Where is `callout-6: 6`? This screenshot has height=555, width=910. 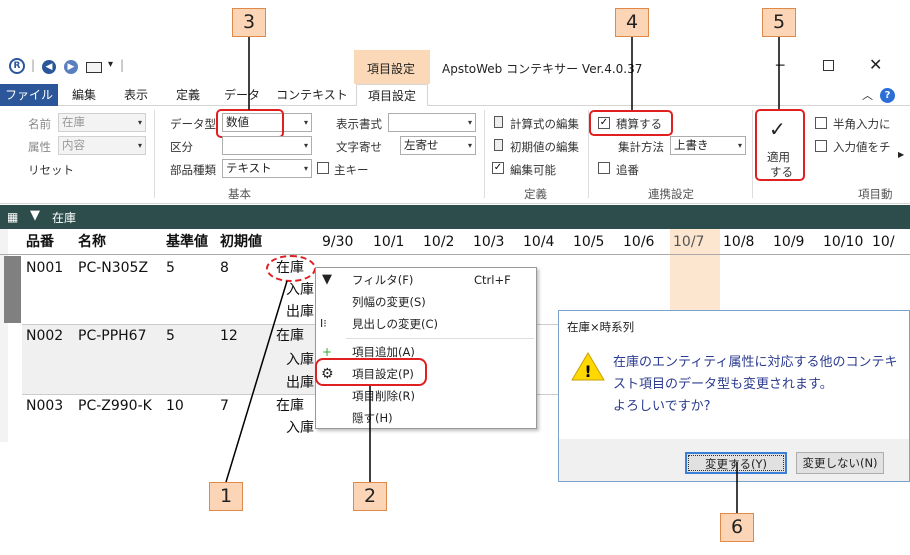 callout-6: 6 is located at coordinates (737, 527).